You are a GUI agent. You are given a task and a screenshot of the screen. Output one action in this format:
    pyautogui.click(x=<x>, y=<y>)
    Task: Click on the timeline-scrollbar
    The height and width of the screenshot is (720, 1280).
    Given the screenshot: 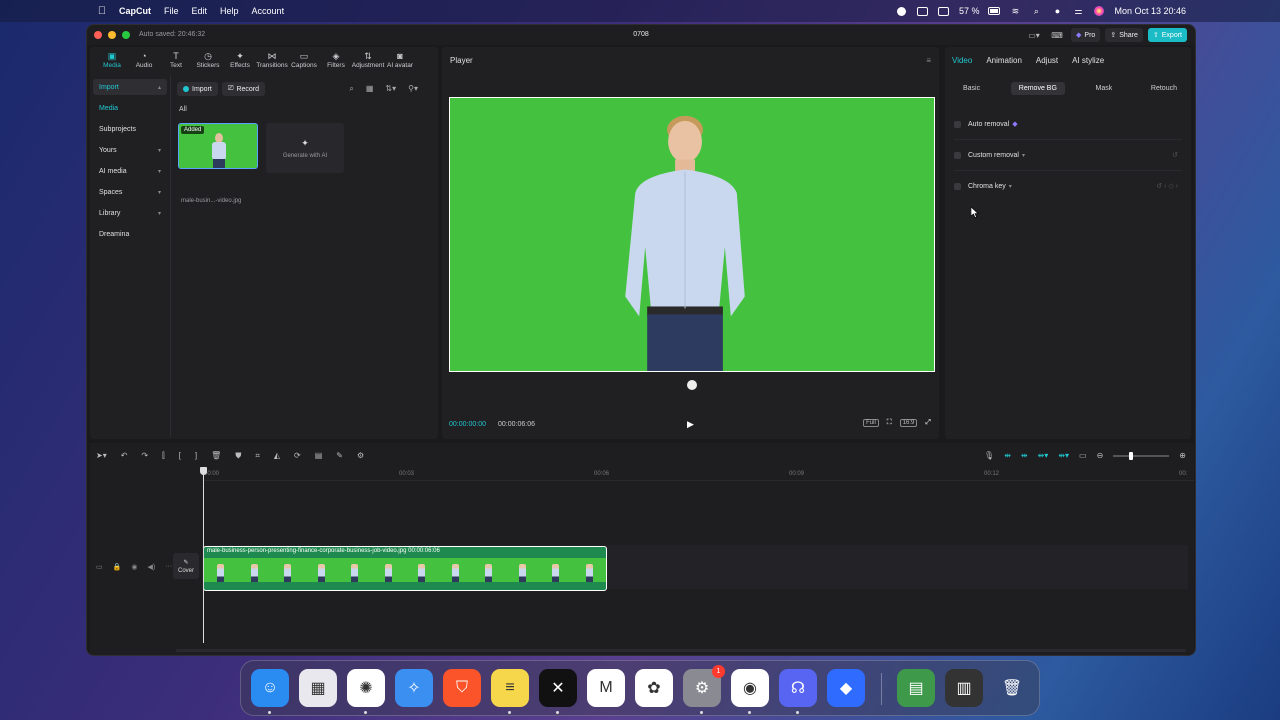 What is the action you would take?
    pyautogui.click(x=681, y=650)
    